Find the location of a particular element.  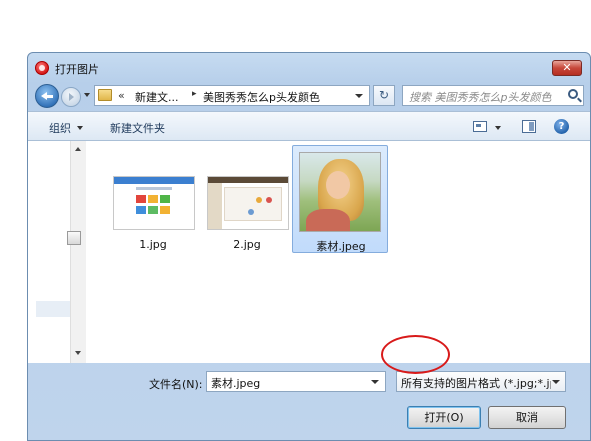

file-item: 1.jpg is located at coordinates (152, 199).